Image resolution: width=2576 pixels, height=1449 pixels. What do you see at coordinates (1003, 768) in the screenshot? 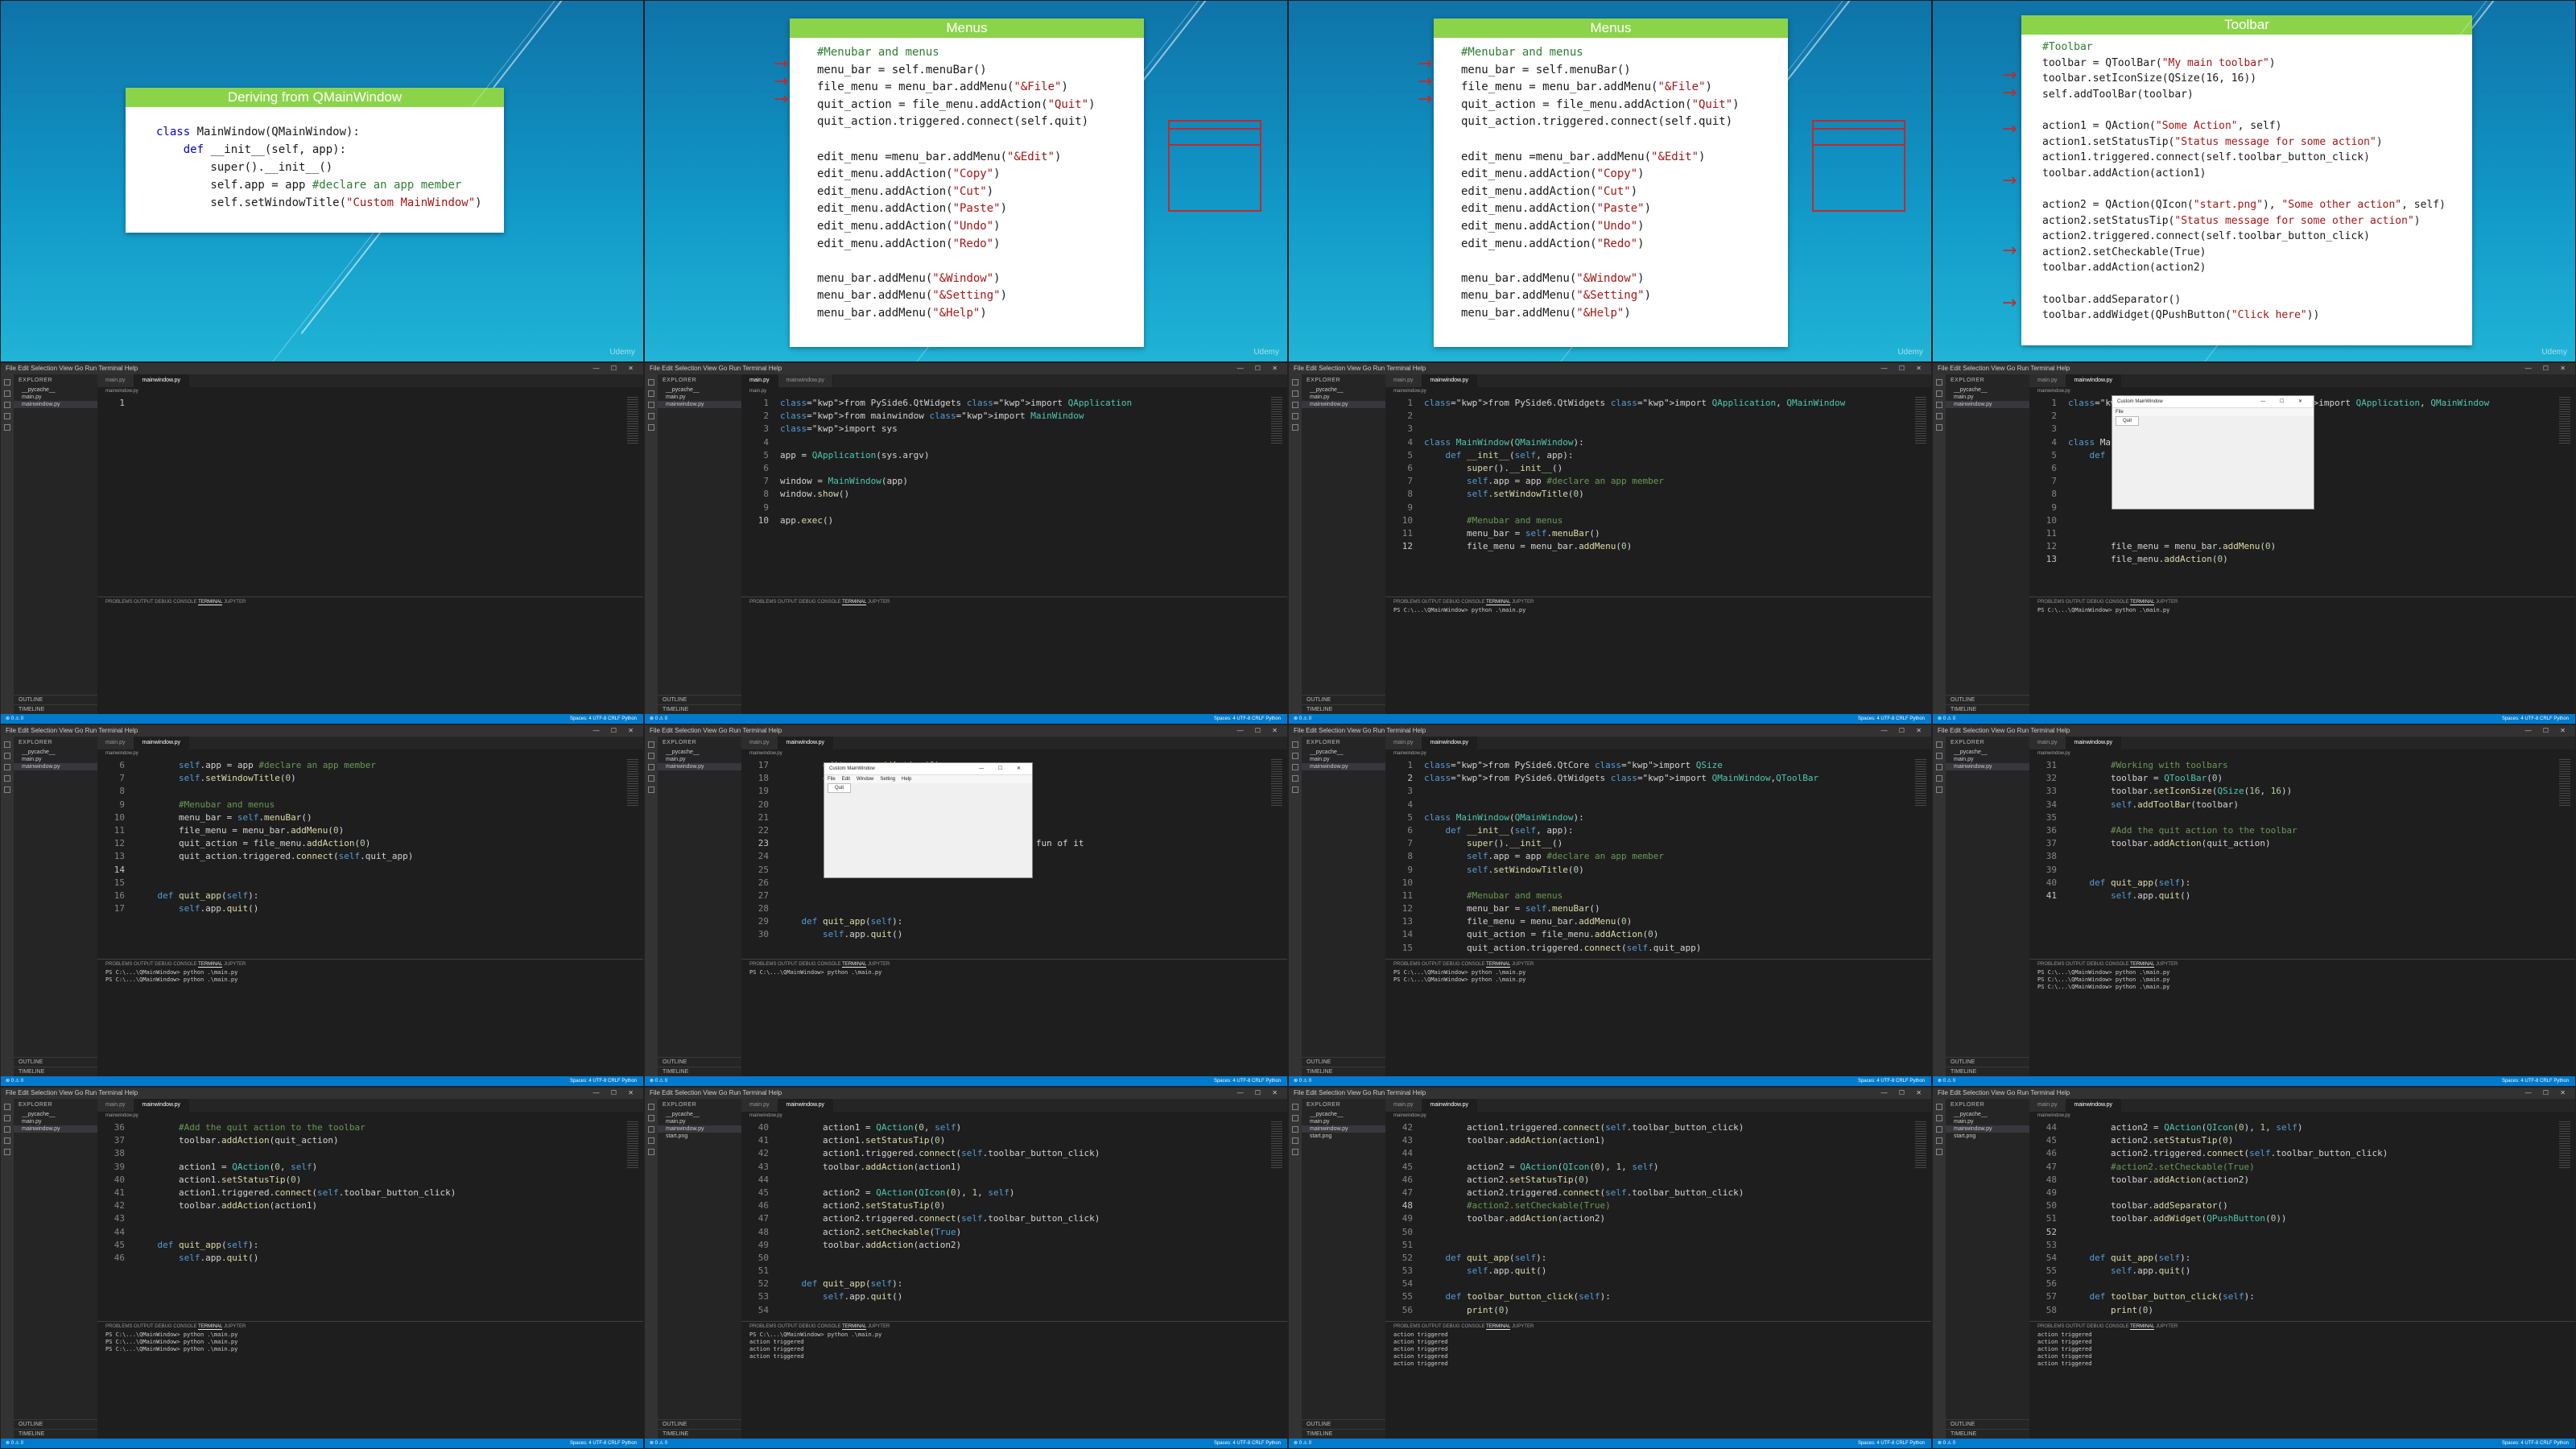
I see `app-window-controls: — ☐ ✕` at bounding box center [1003, 768].